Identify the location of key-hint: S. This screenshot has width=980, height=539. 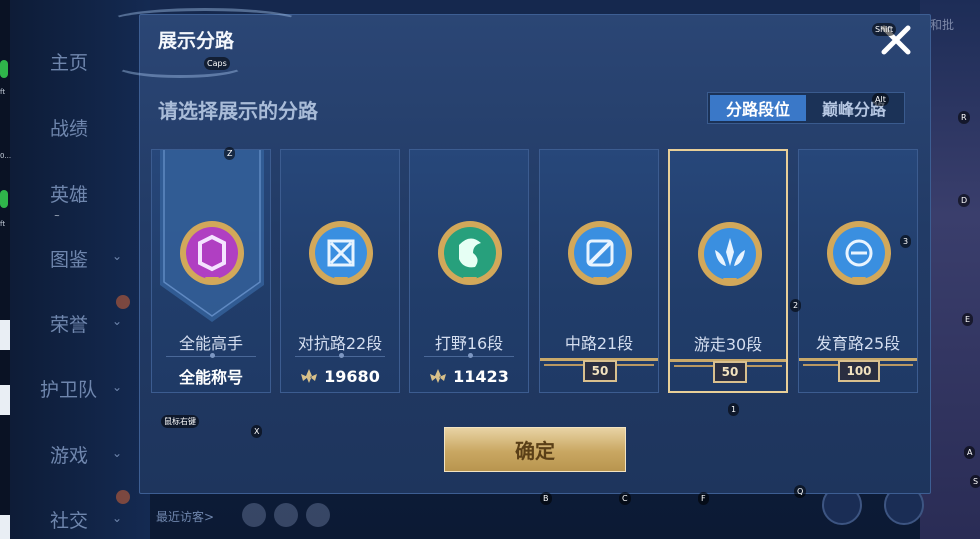
(975, 481).